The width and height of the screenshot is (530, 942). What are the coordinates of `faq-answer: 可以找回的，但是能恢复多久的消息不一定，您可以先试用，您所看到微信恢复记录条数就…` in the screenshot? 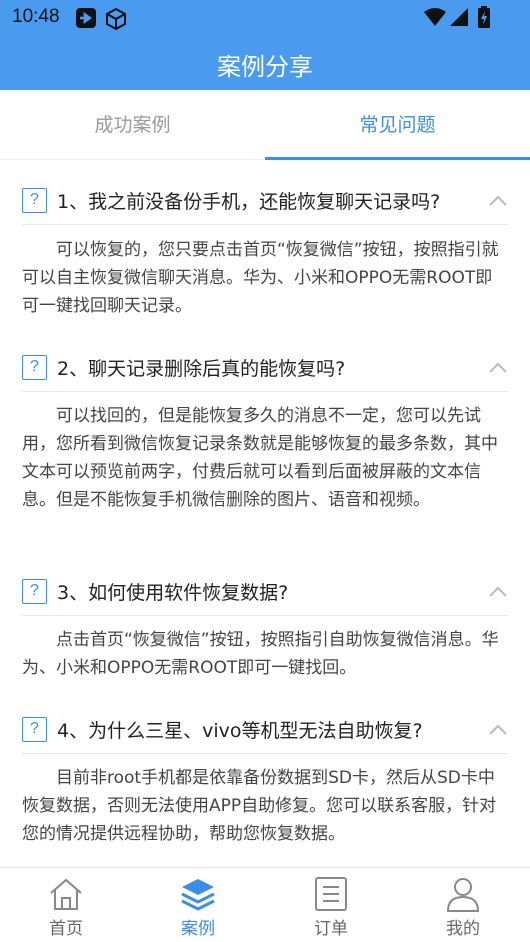 It's located at (260, 458).